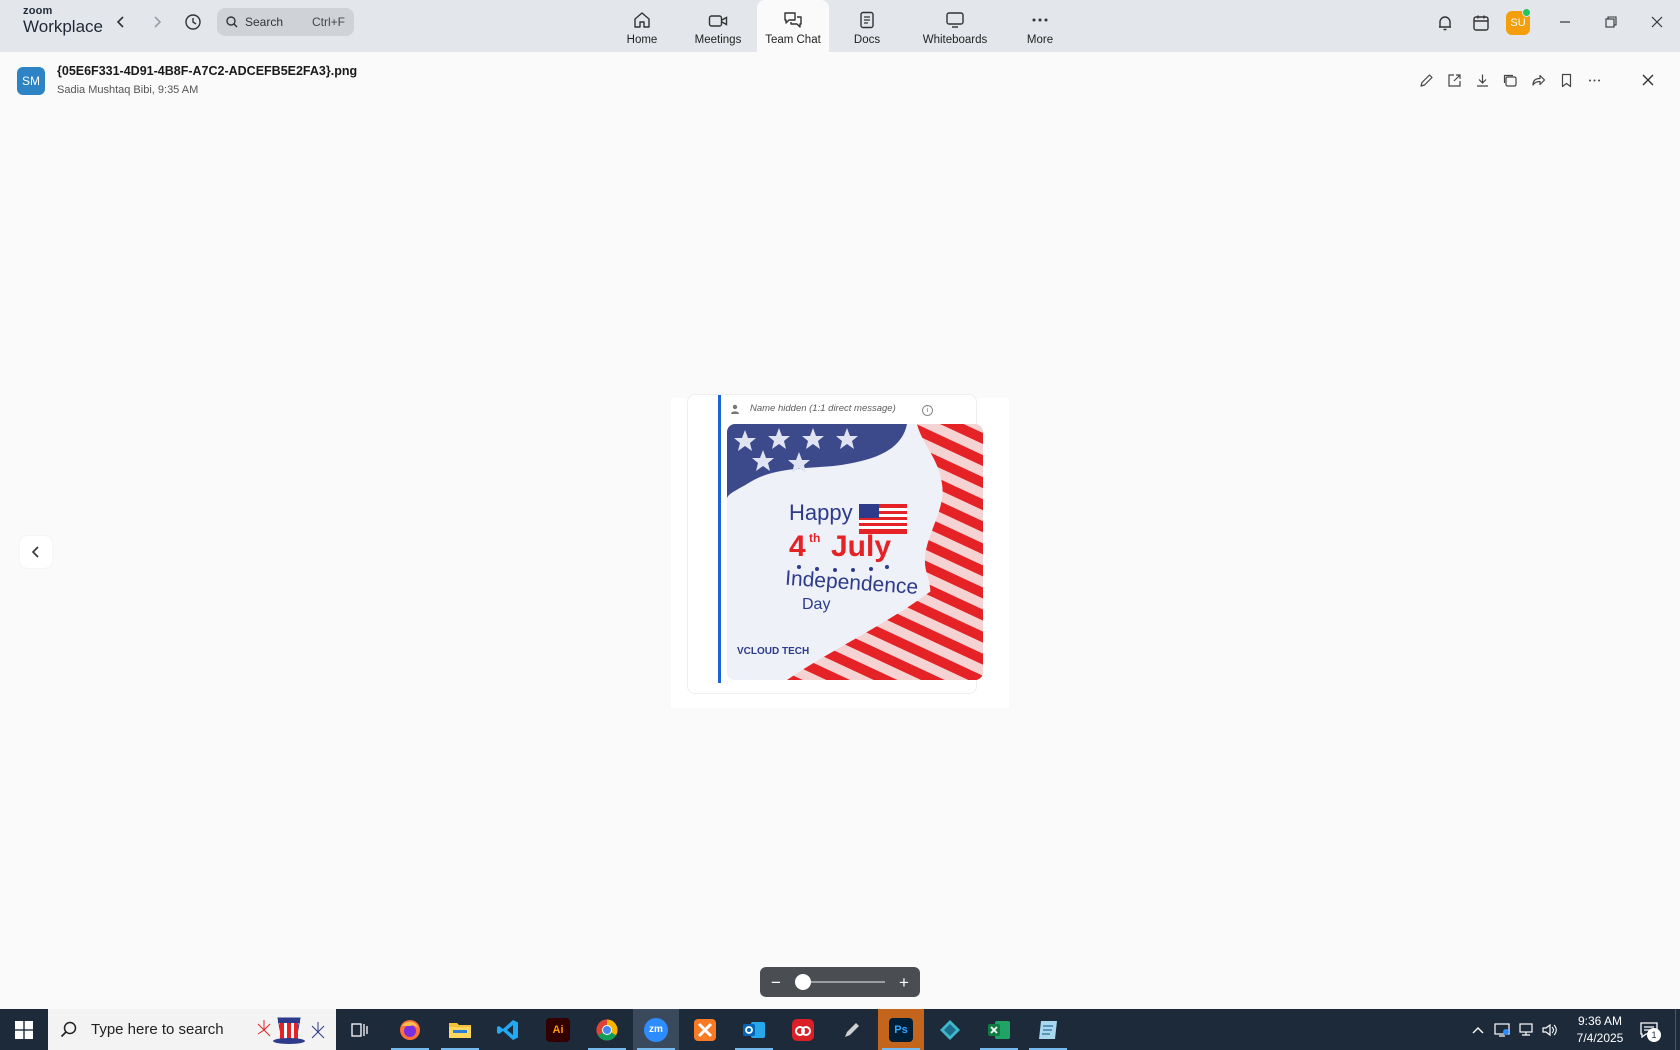 The width and height of the screenshot is (1680, 1050). Describe the element at coordinates (719, 539) in the screenshot. I see `message-accent-bar` at that location.